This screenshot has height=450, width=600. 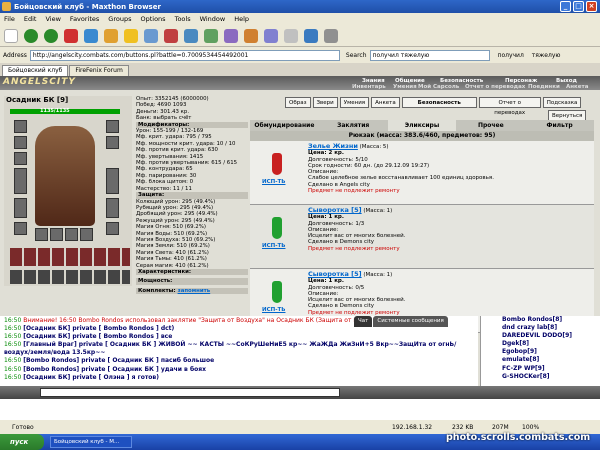 What do you see at coordinates (20, 142) in the screenshot?
I see `earrings-slot` at bounding box center [20, 142].